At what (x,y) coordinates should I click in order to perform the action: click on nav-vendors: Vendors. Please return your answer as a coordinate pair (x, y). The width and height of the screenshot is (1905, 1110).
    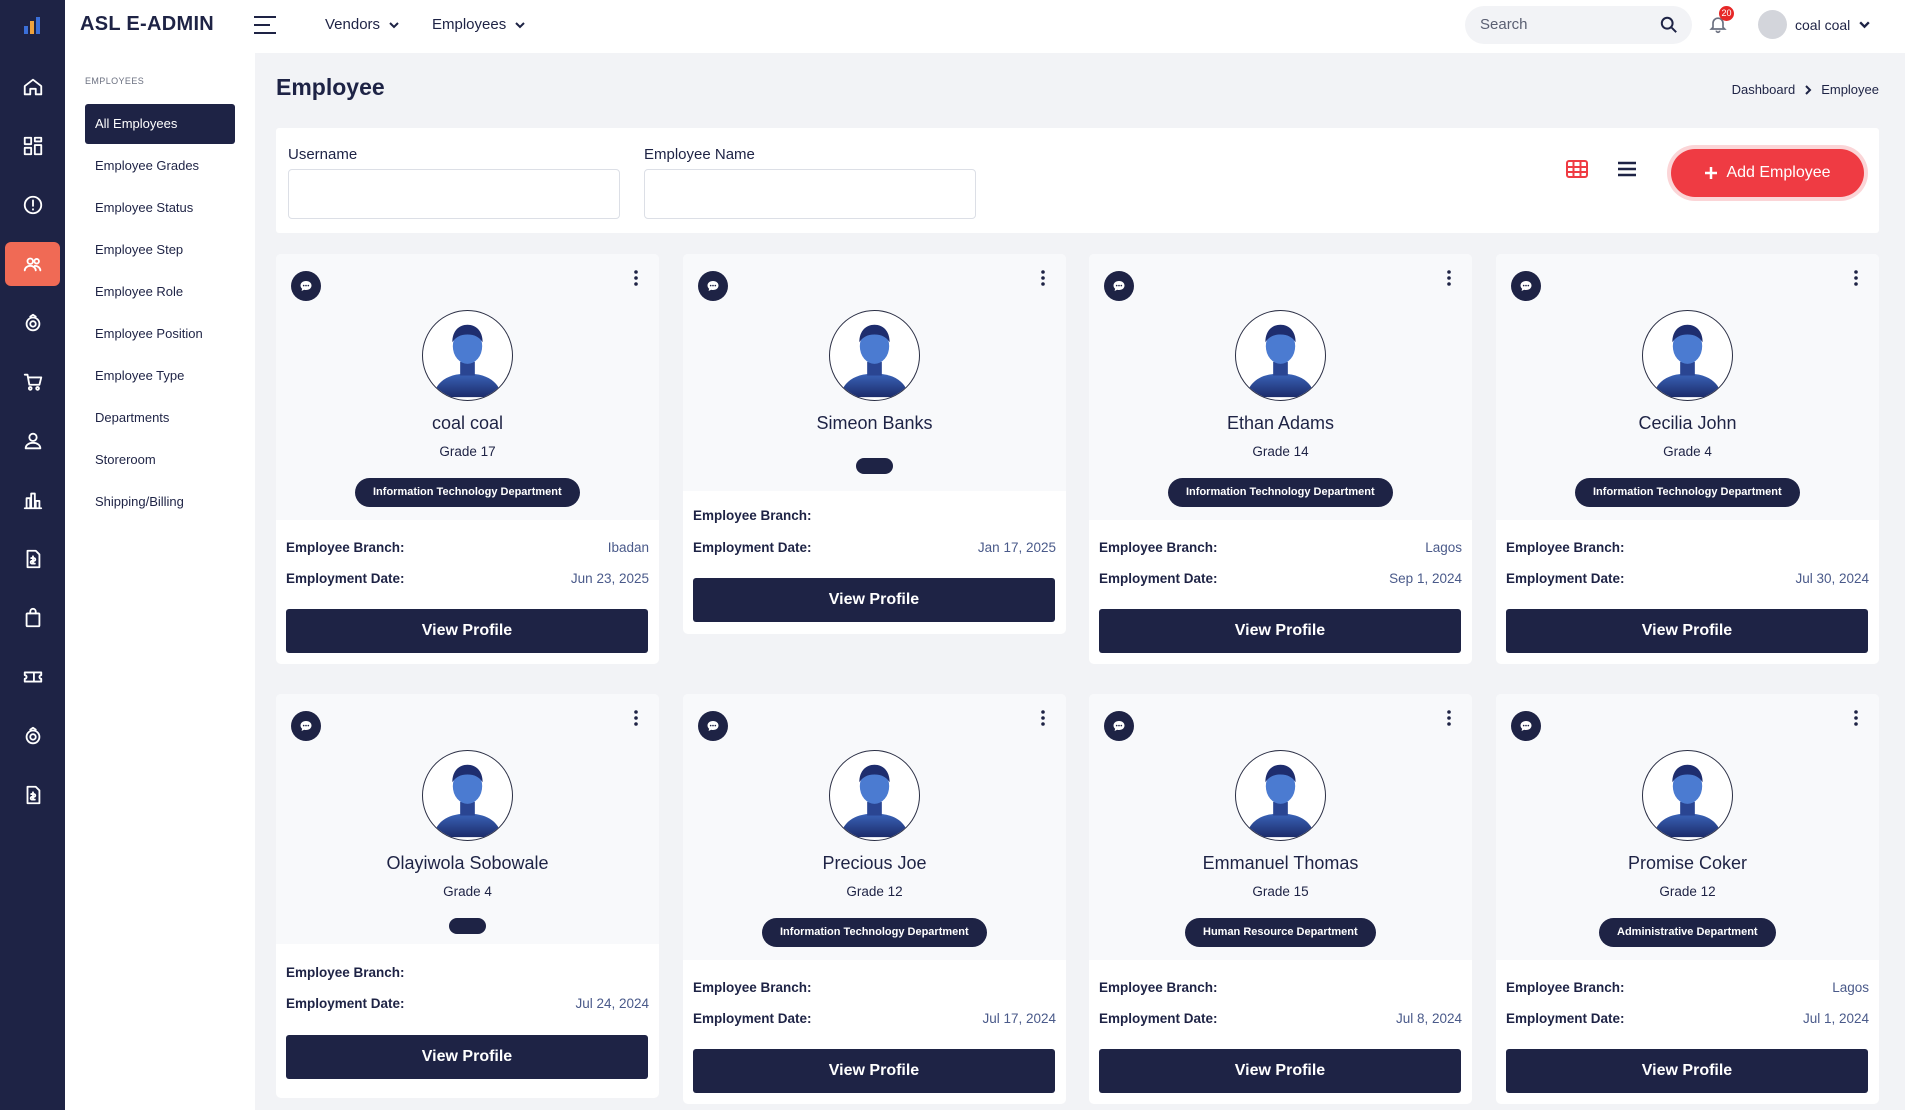
    Looking at the image, I should click on (362, 24).